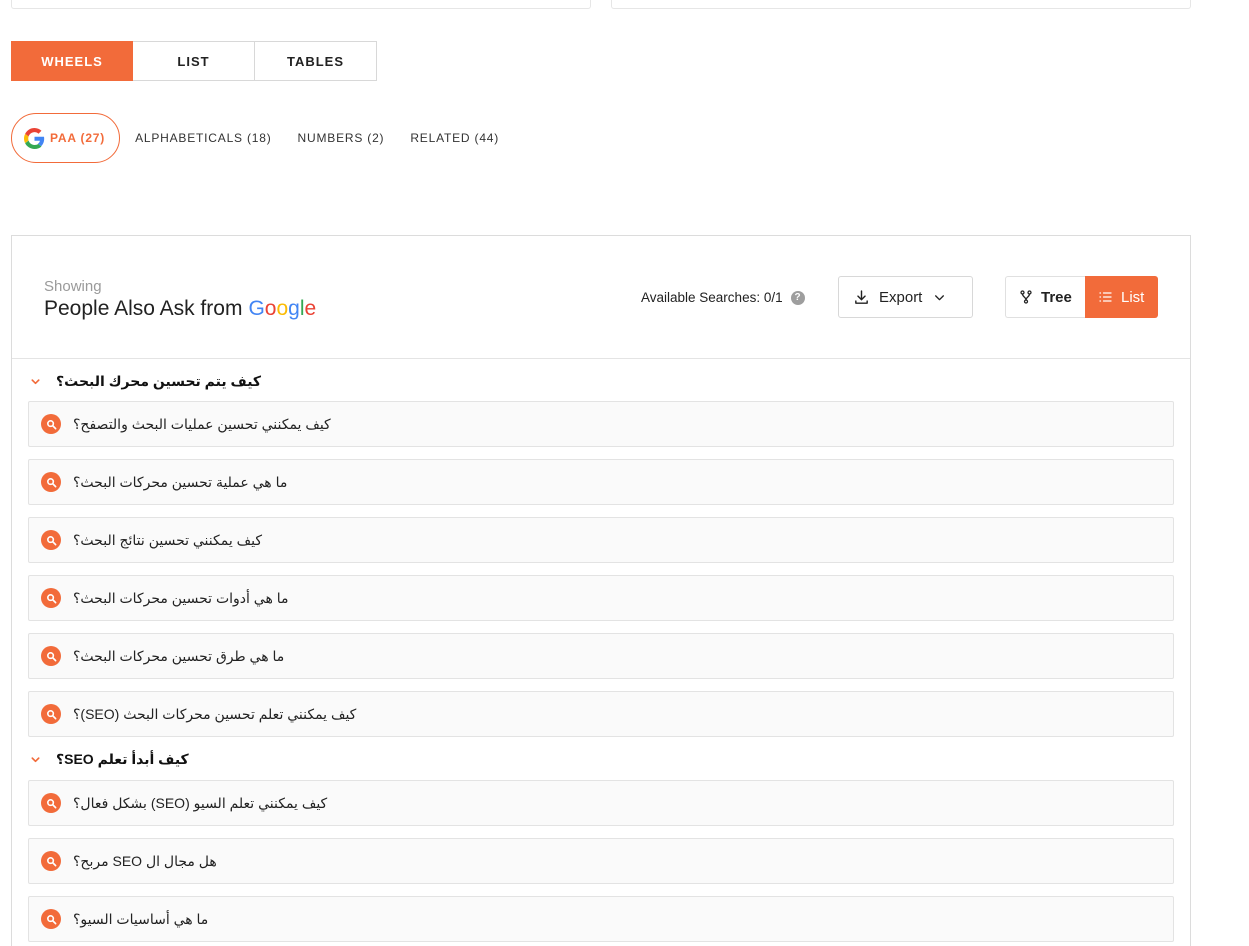 This screenshot has height=946, width=1249. Describe the element at coordinates (316, 61) in the screenshot. I see `tab-tables: TABLES` at that location.